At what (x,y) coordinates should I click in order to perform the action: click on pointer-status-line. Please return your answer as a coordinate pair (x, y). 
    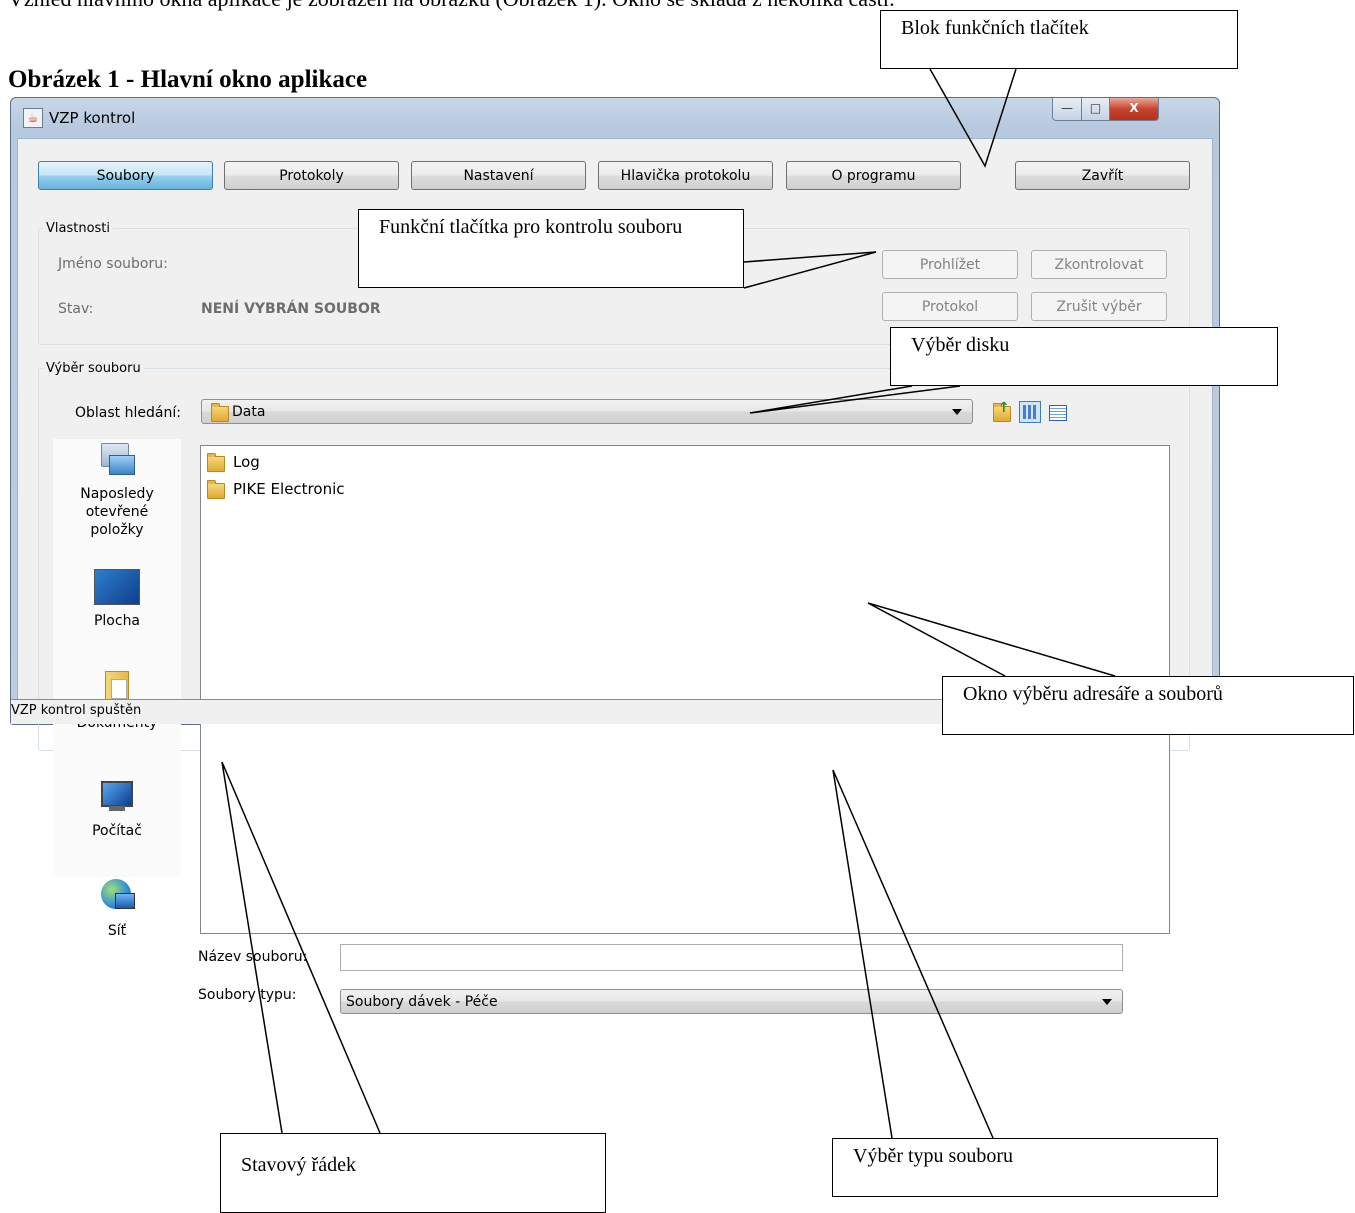
    Looking at the image, I should click on (301, 947).